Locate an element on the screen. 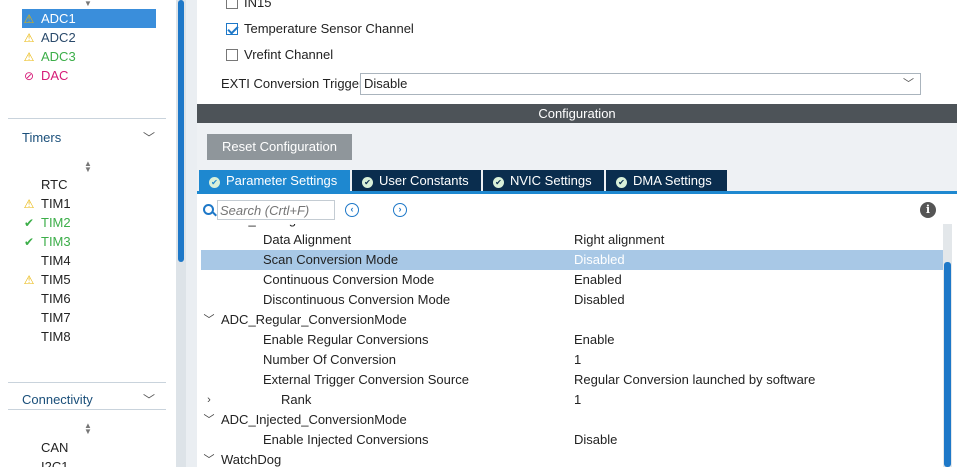  sidebar-item-adc3: ⚠ ADC3 is located at coordinates (89, 56).